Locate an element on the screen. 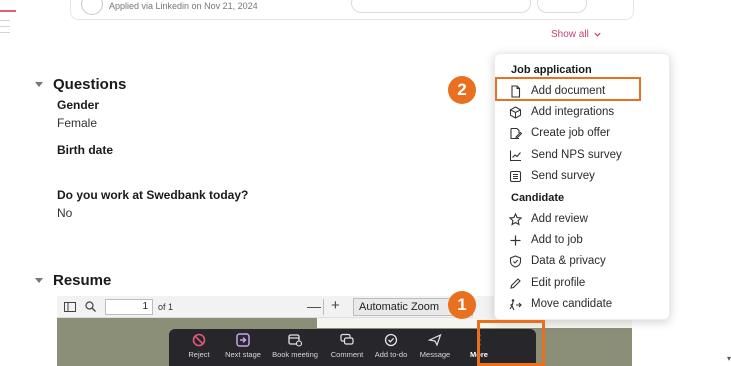  menu-item-edit-profile: Edit profile is located at coordinates (547, 283).